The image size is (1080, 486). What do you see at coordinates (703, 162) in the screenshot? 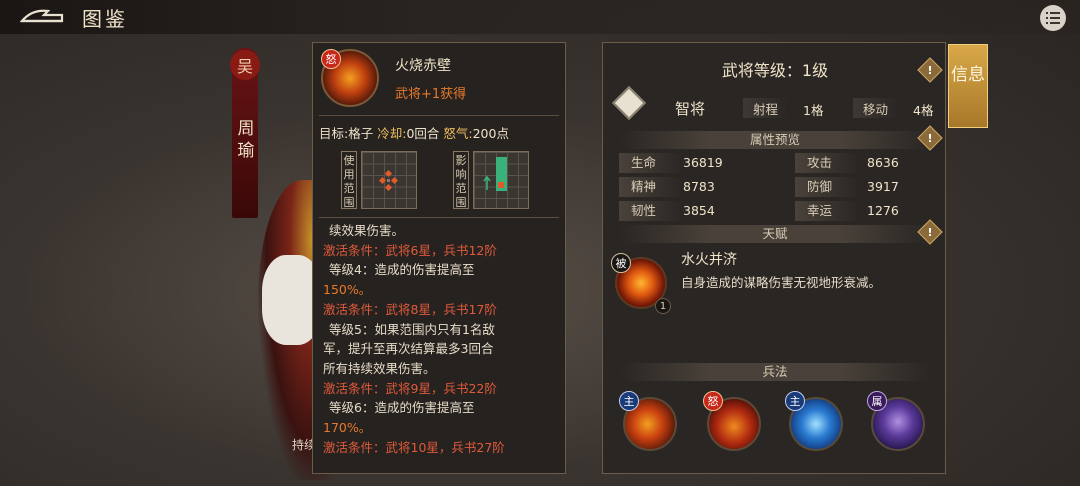
I see `attr-hp-value: 36819` at bounding box center [703, 162].